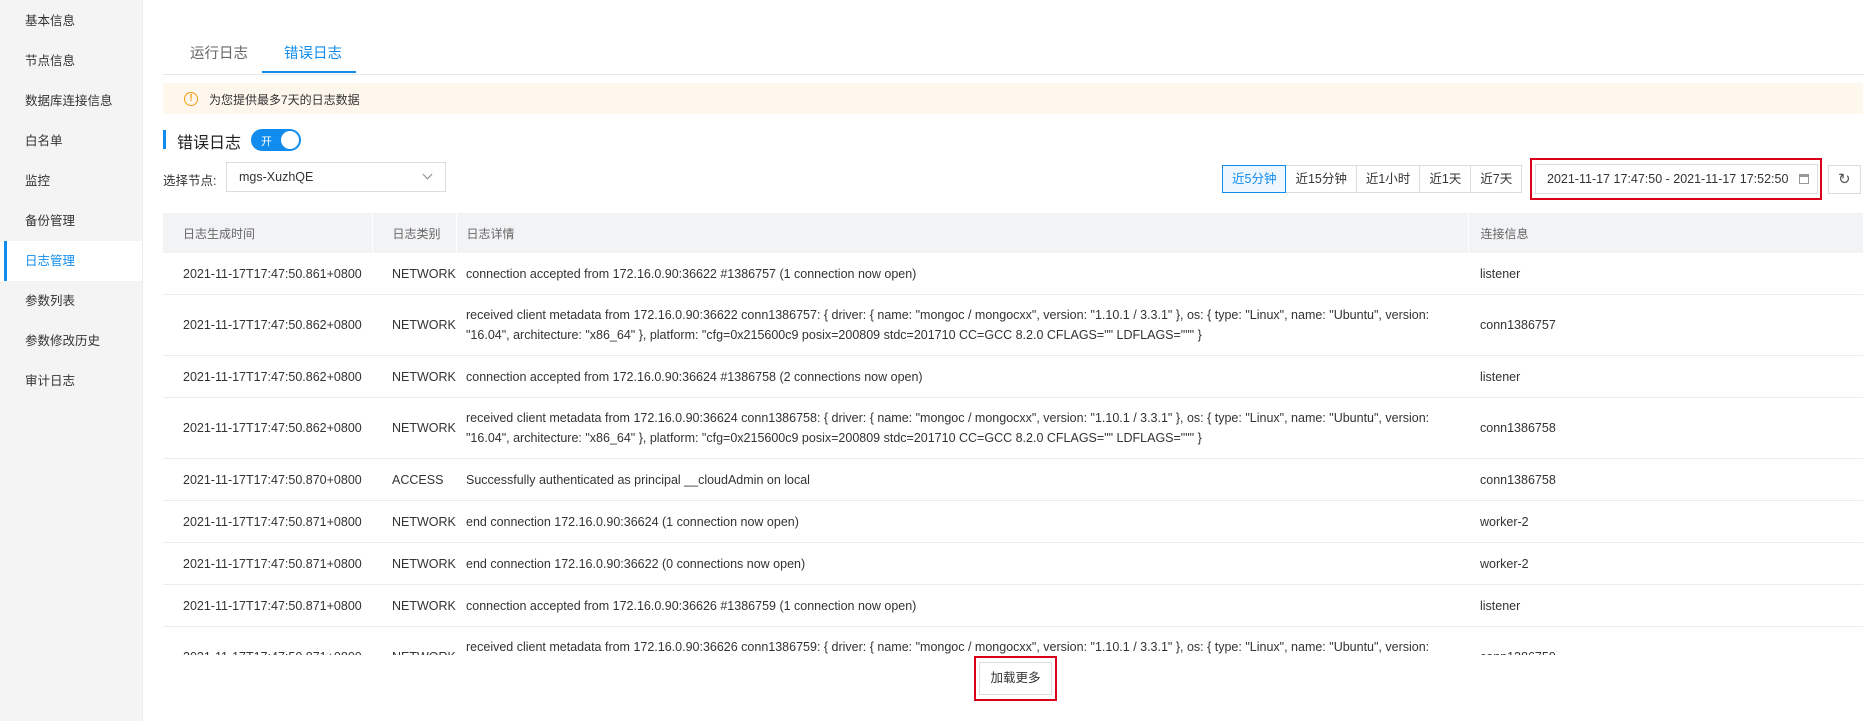  Describe the element at coordinates (1254, 179) in the screenshot. I see `range-5min-button: 近5分钟` at that location.